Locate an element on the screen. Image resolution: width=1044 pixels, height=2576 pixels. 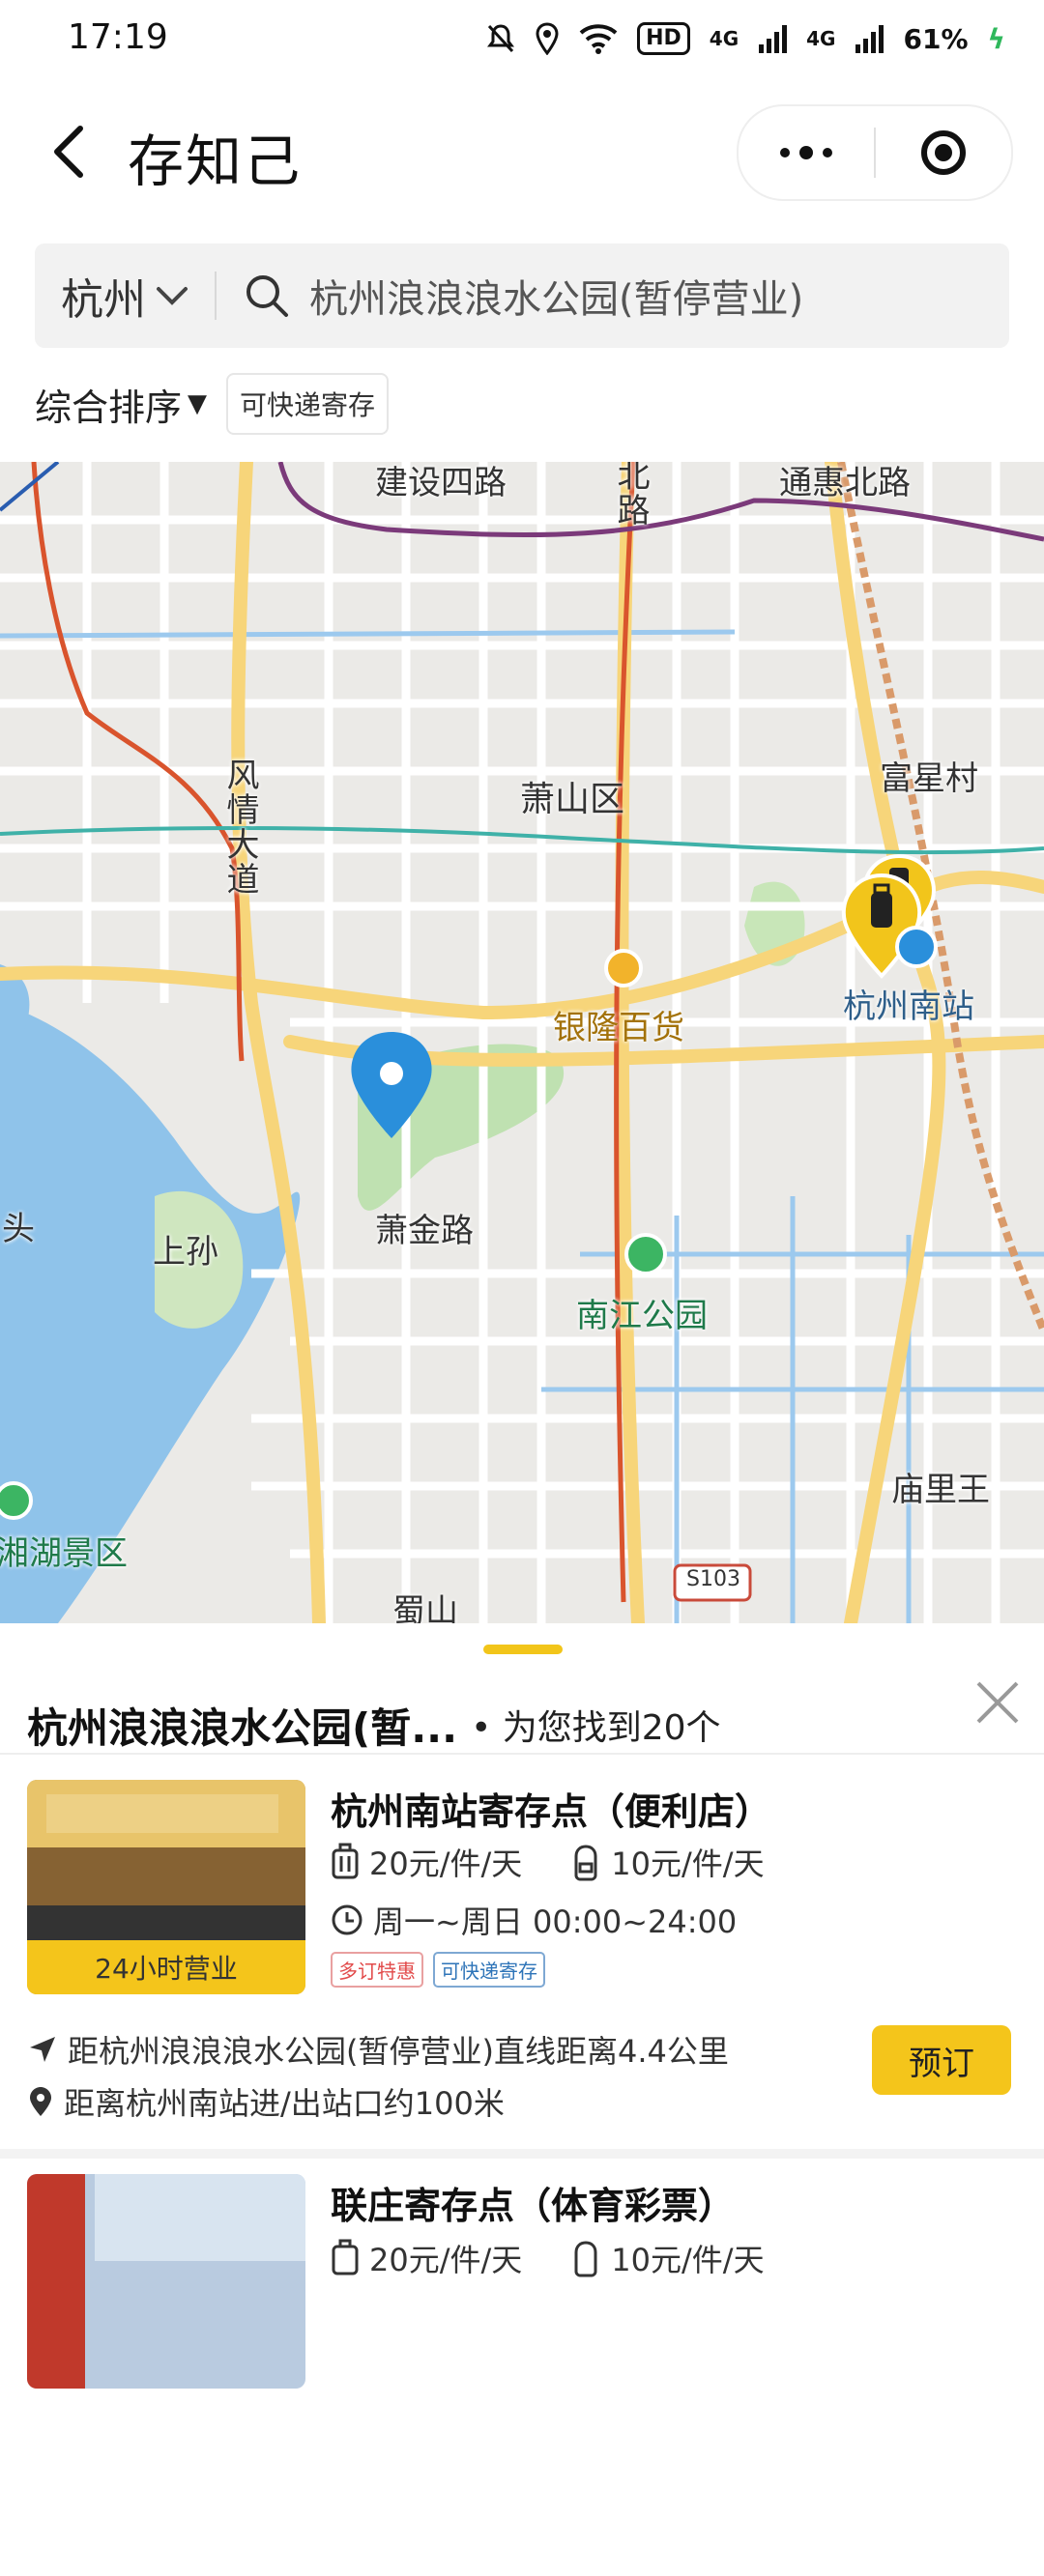
navigation-arrow-icon is located at coordinates (43, 2049).